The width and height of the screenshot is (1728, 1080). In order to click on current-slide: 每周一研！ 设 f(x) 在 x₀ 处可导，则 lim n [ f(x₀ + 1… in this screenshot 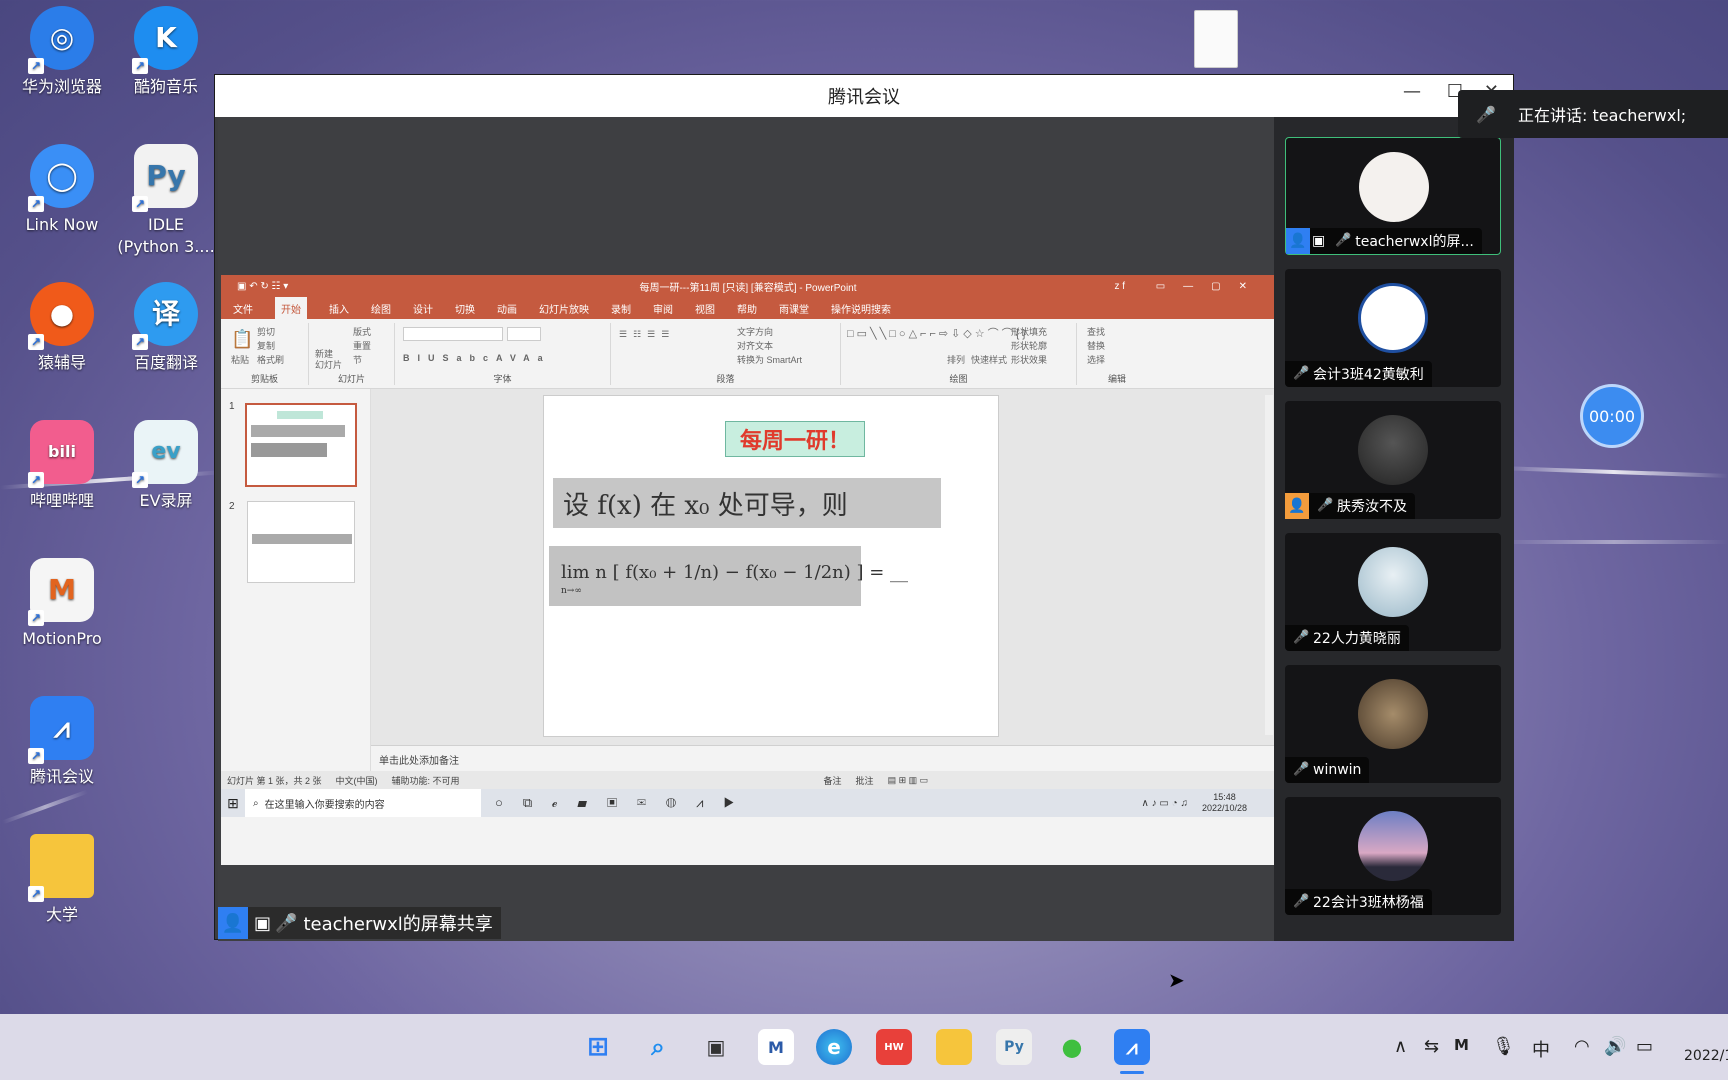, I will do `click(771, 566)`.